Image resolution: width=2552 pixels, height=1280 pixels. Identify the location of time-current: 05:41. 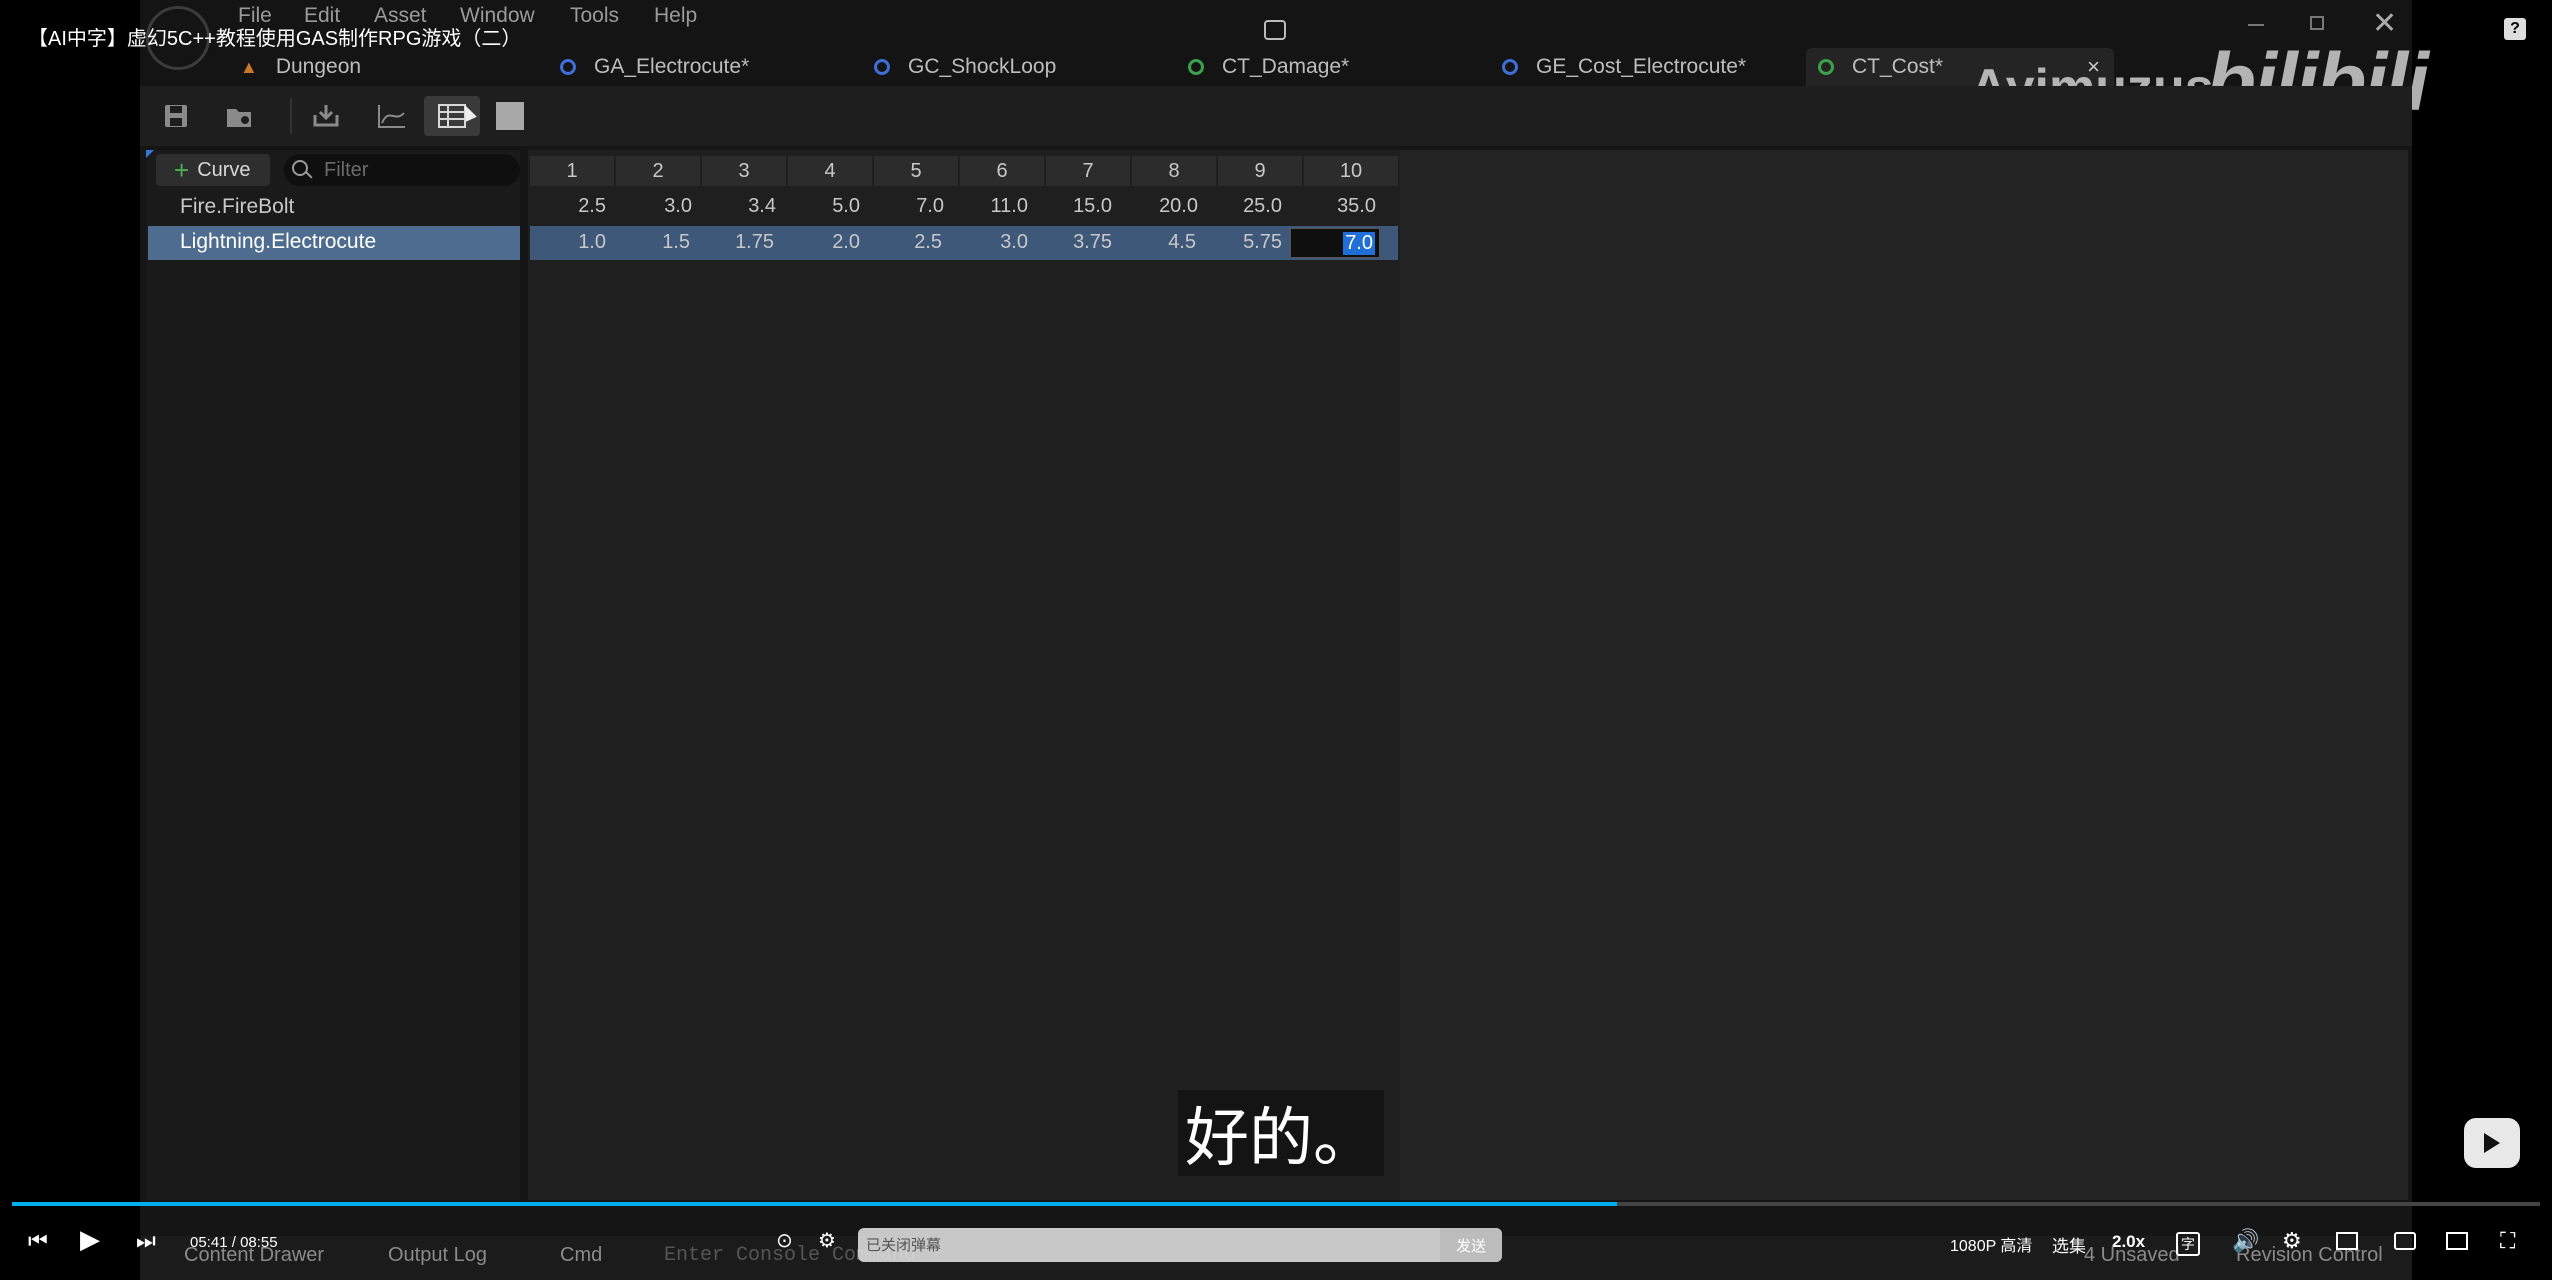
(209, 1242).